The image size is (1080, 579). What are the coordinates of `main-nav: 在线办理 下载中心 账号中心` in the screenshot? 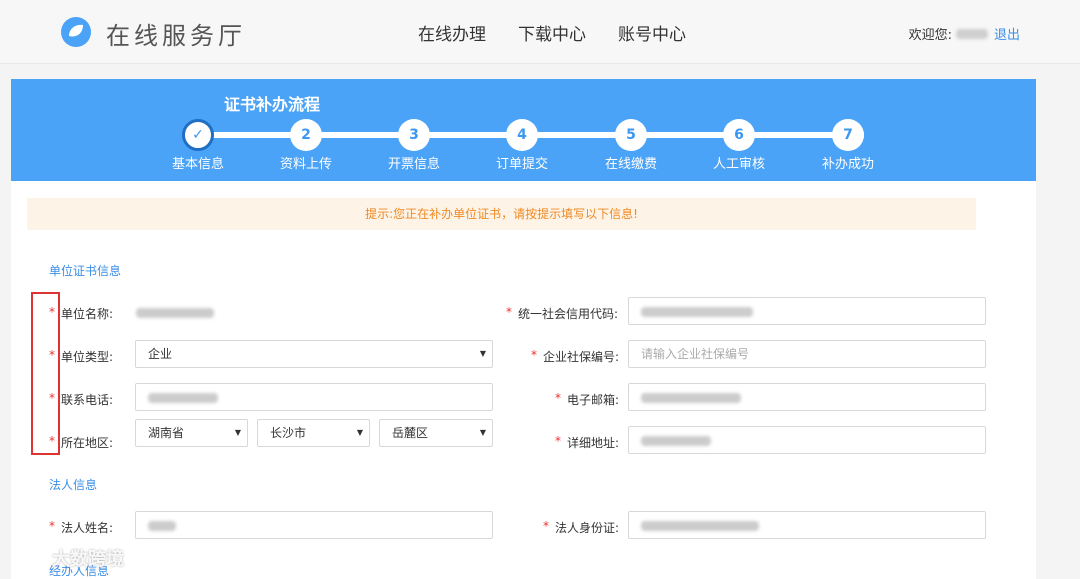 It's located at (552, 32).